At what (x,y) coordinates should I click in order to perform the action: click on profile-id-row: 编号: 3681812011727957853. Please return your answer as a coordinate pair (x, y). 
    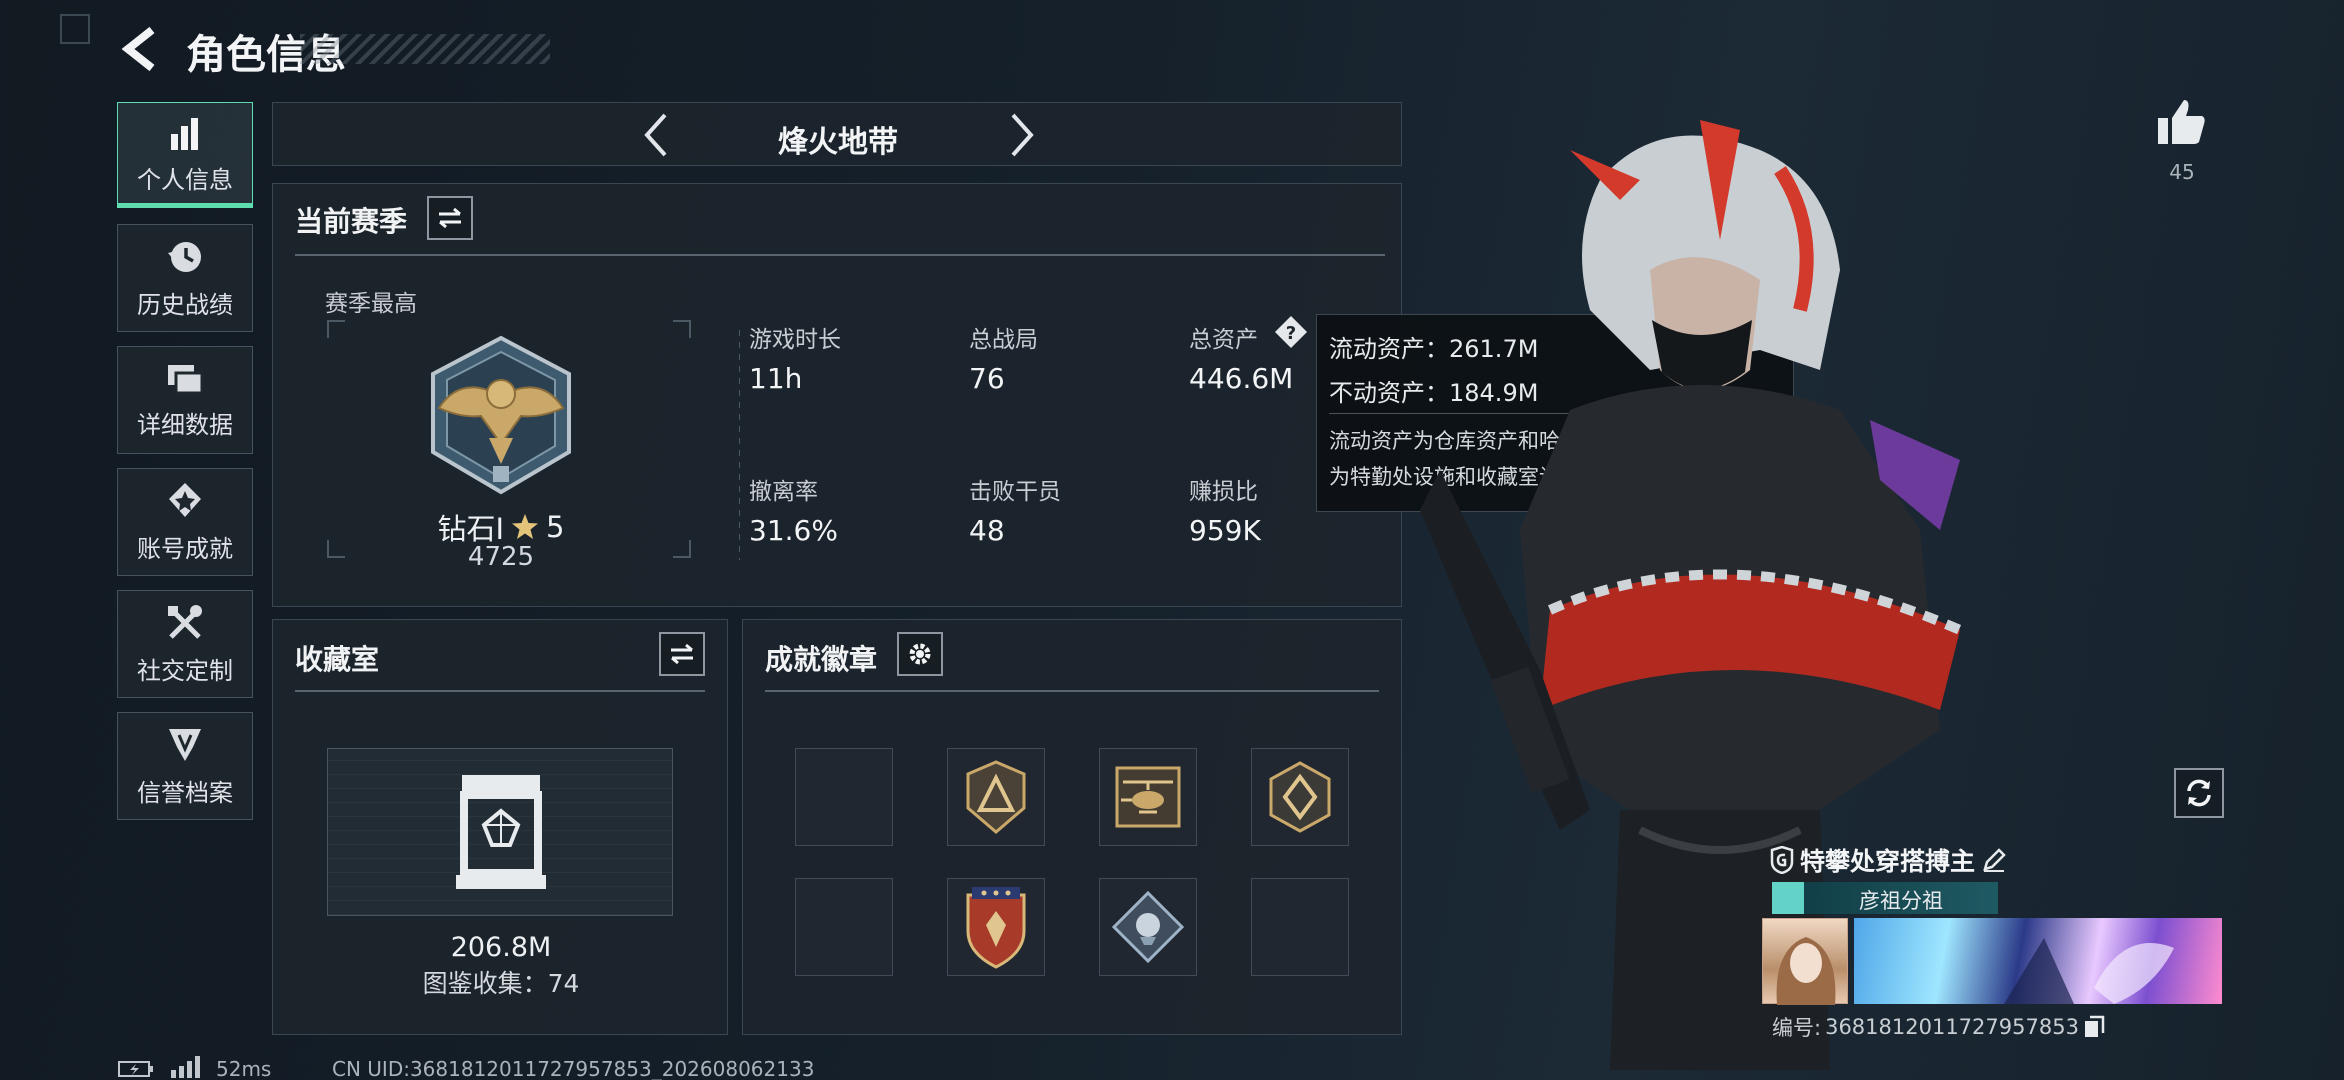
    Looking at the image, I should click on (1938, 1027).